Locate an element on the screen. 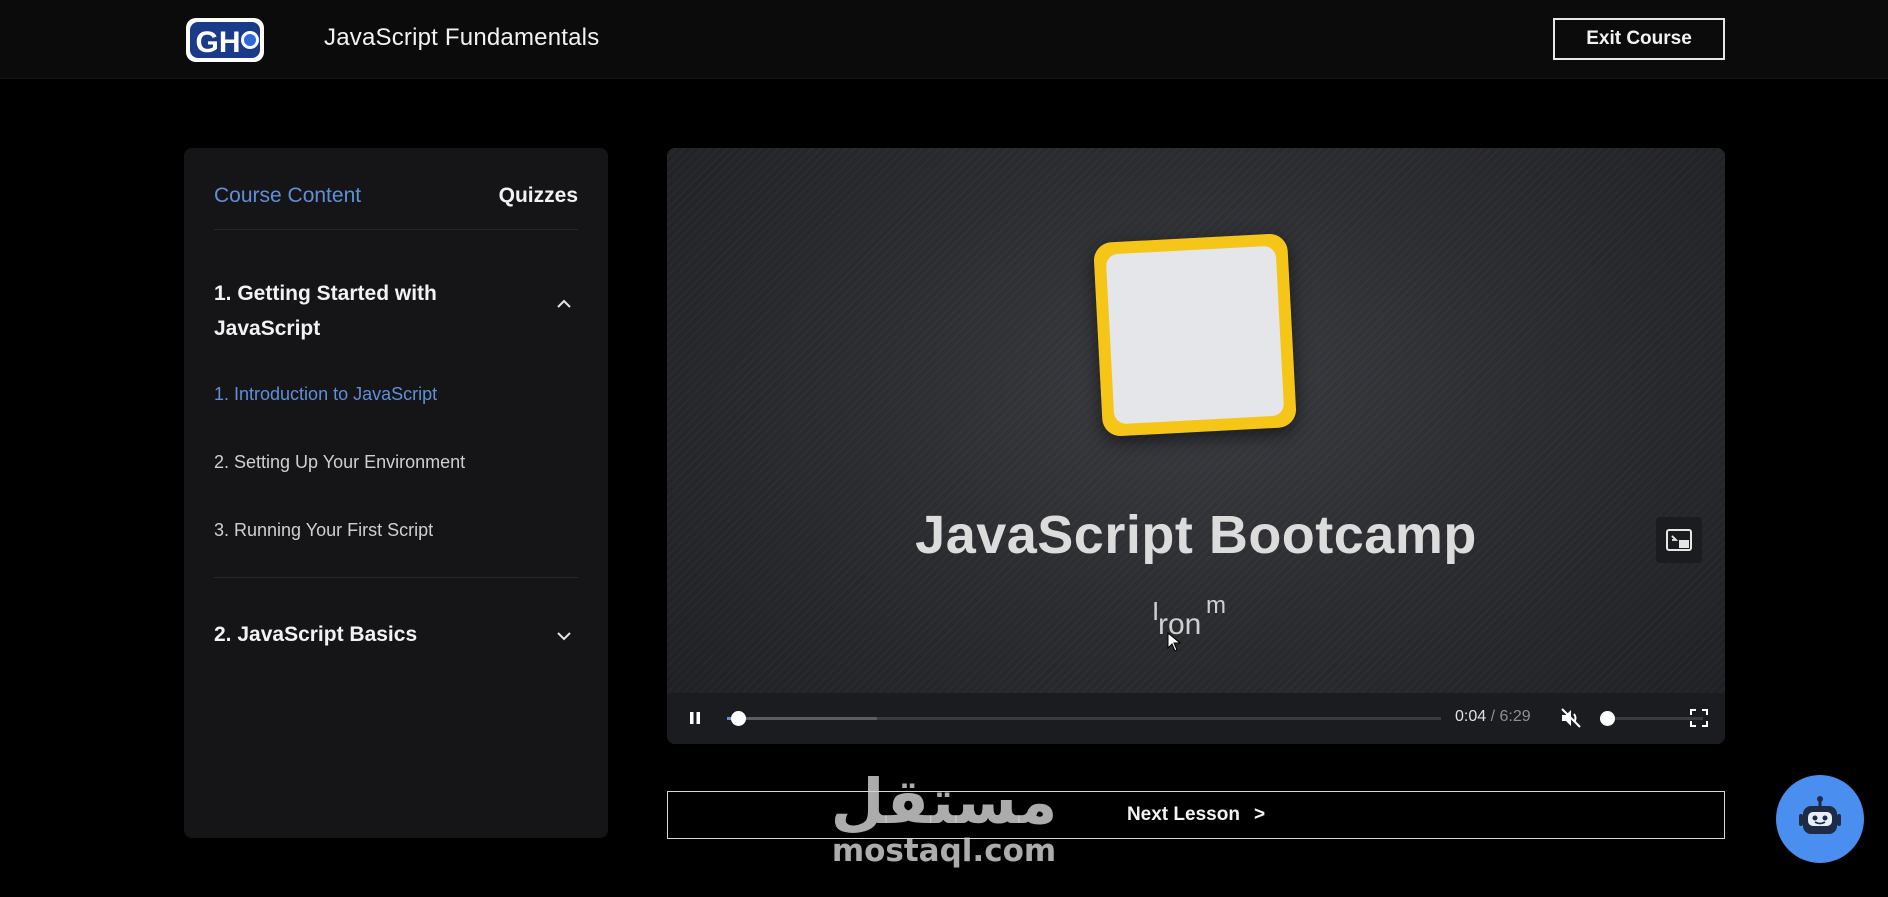  chevron-down-icon is located at coordinates (564, 636).